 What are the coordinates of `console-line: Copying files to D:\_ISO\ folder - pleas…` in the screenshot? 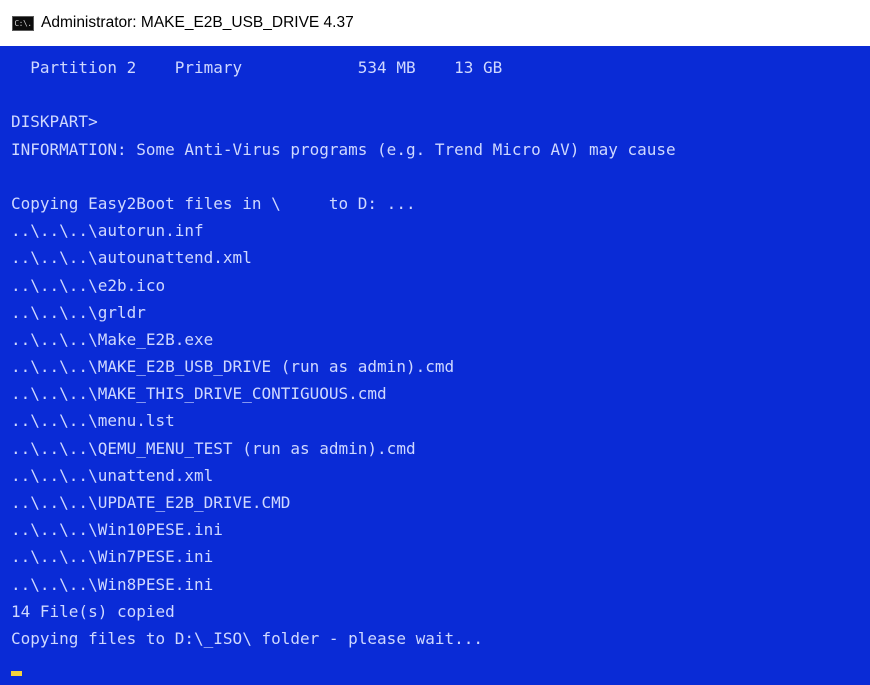 It's located at (247, 638).